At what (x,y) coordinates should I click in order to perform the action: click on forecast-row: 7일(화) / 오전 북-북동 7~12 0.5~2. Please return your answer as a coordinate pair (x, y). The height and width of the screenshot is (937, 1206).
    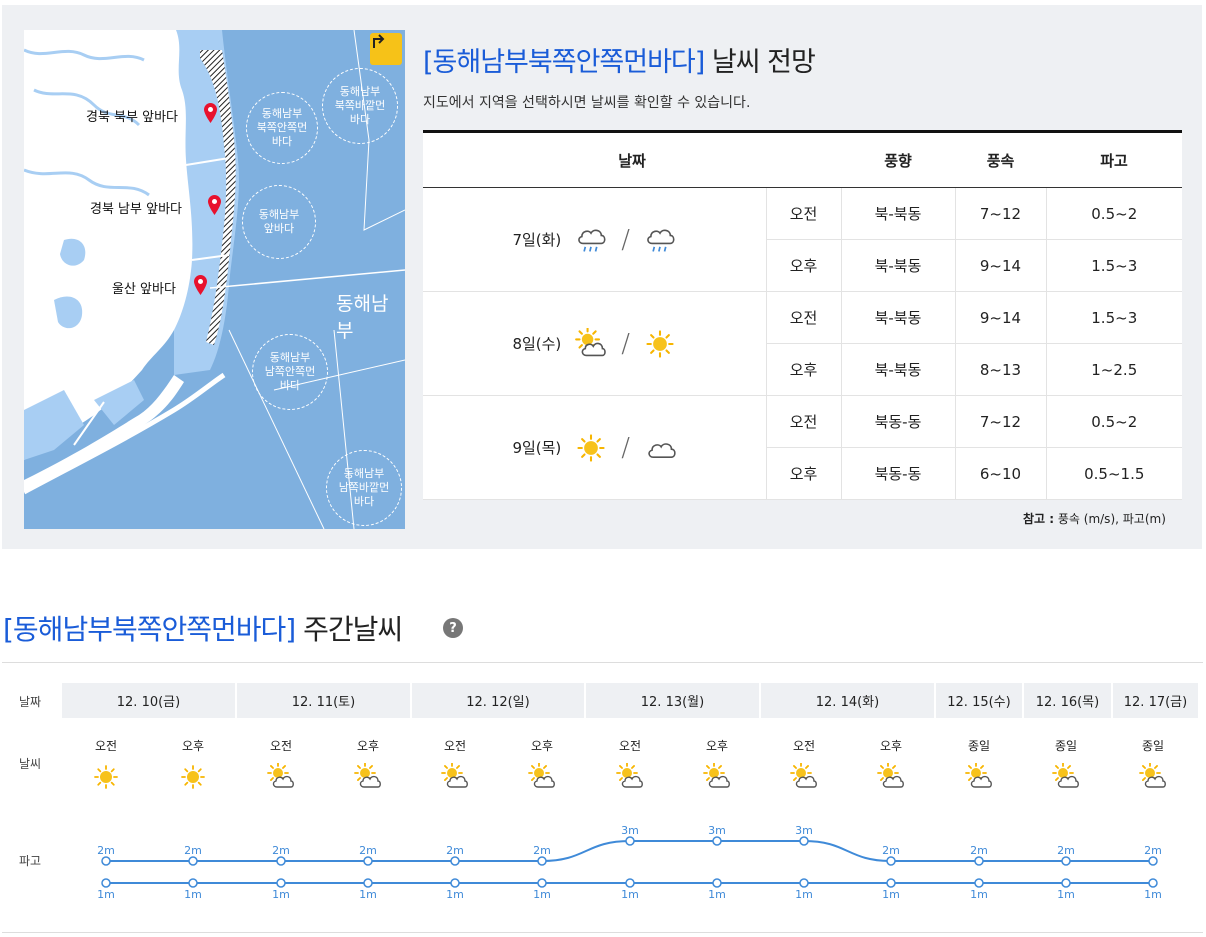
    Looking at the image, I should click on (802, 239).